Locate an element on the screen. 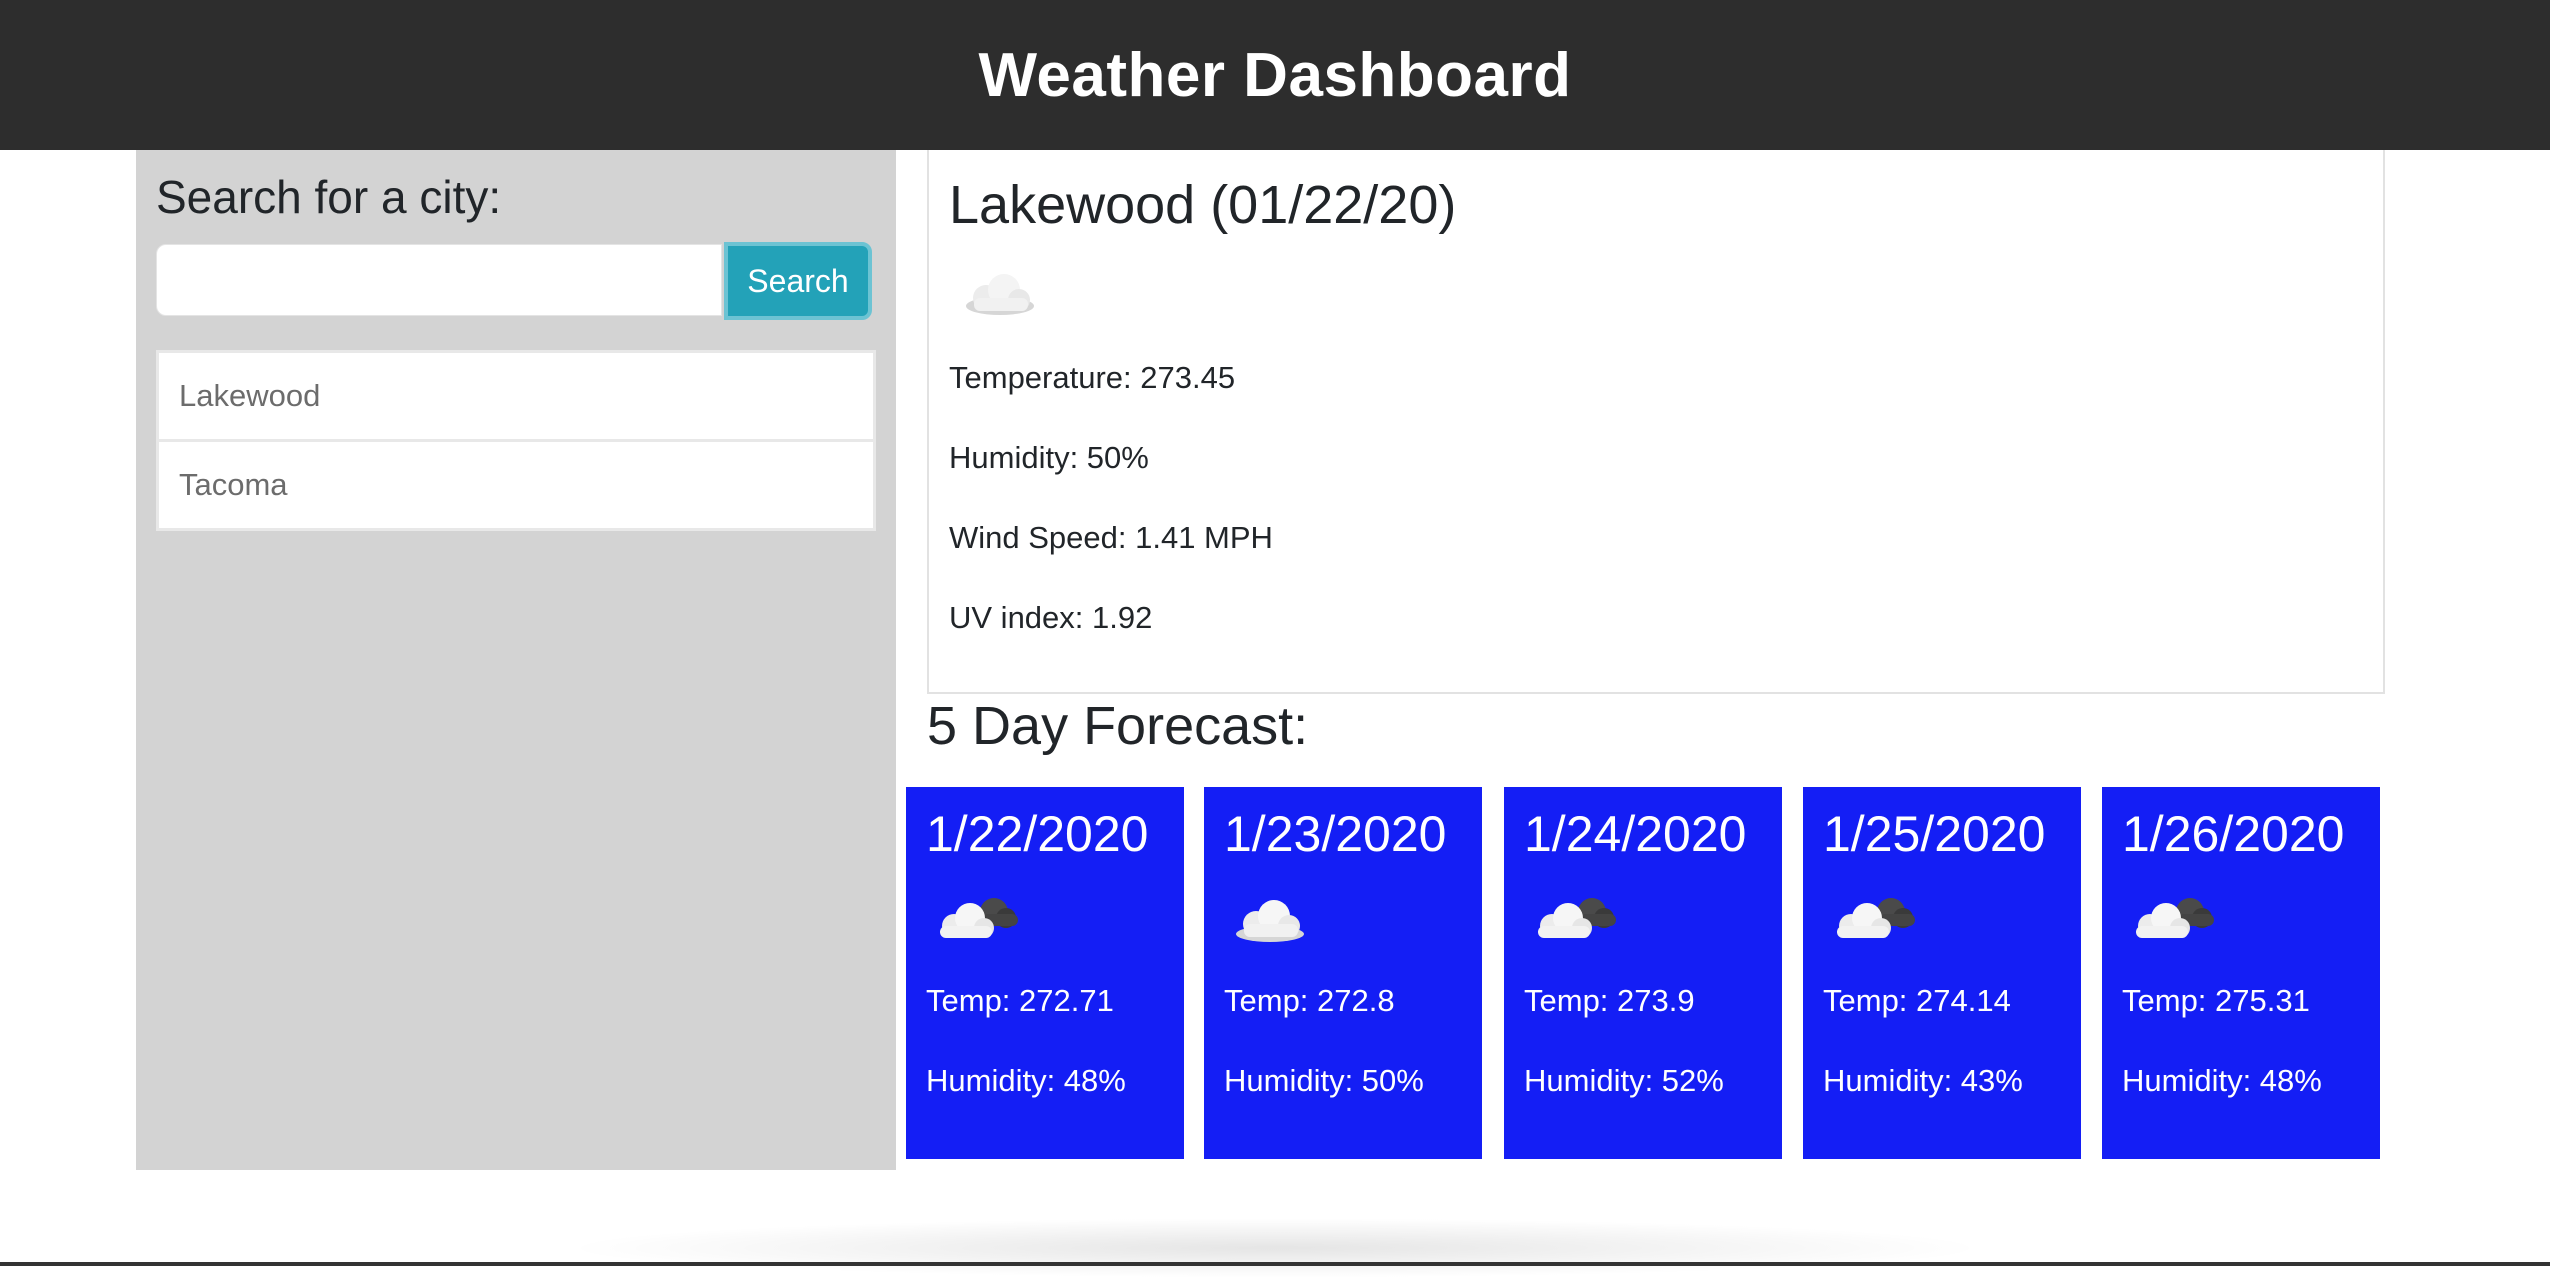 Image resolution: width=2550 pixels, height=1278 pixels. bottom-divider is located at coordinates (1275, 1264).